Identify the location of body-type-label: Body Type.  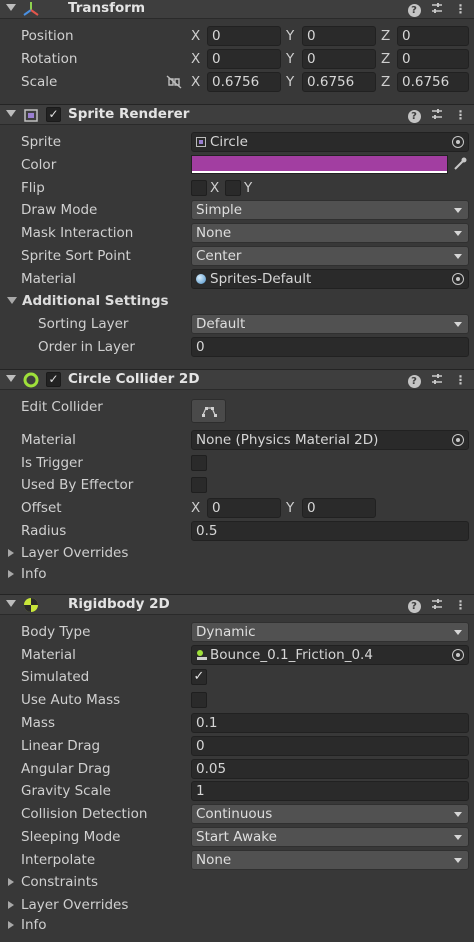
(56, 632).